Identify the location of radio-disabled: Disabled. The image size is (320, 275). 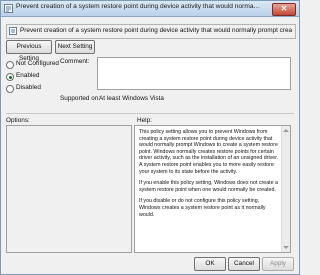
(33, 89).